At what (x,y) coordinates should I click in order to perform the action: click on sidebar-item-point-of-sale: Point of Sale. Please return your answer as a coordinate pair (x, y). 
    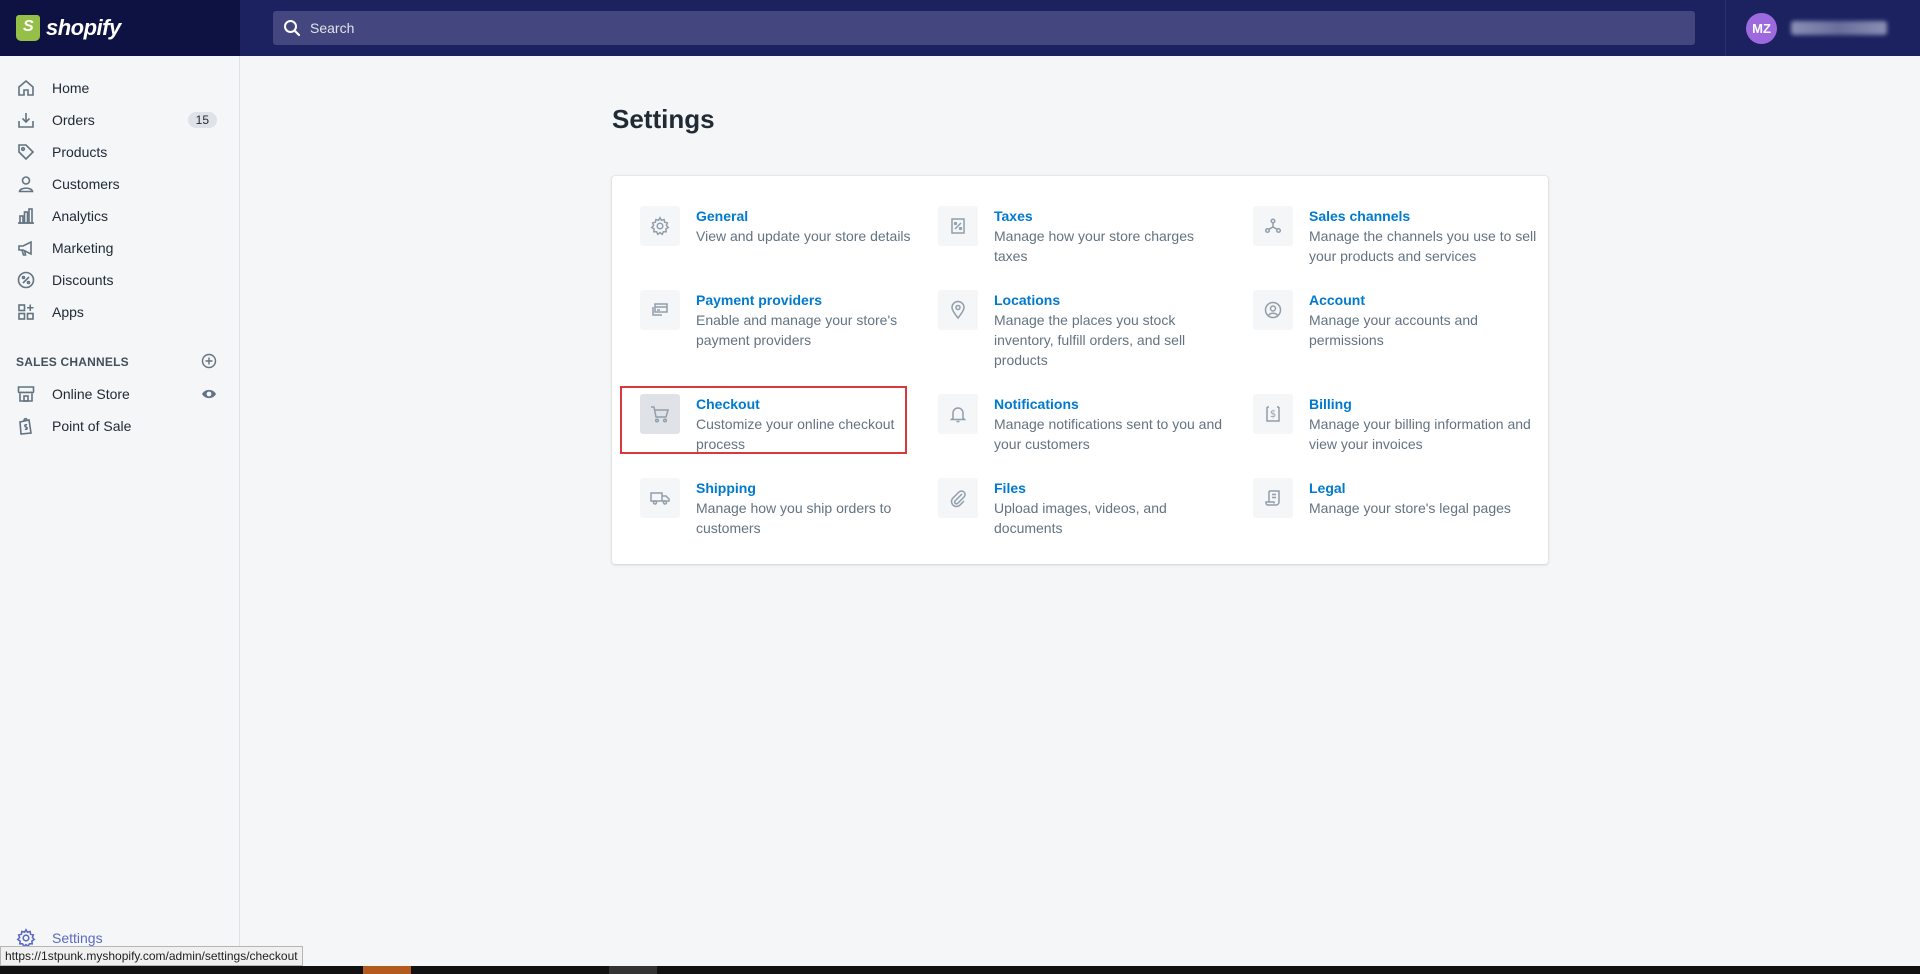
    Looking at the image, I should click on (119, 426).